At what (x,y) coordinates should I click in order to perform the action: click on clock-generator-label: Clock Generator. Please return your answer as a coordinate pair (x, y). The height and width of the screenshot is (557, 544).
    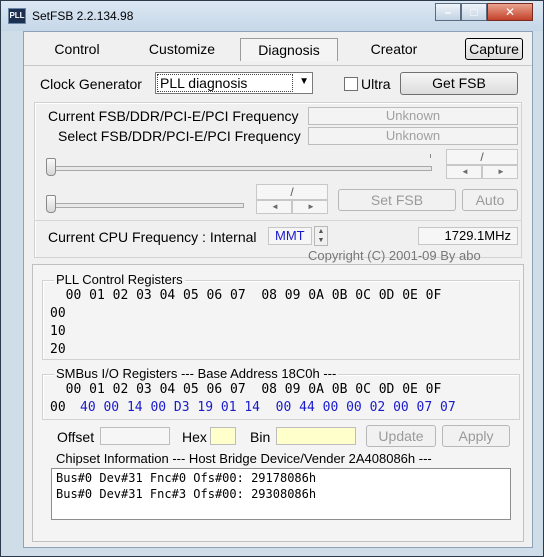
    Looking at the image, I should click on (91, 84).